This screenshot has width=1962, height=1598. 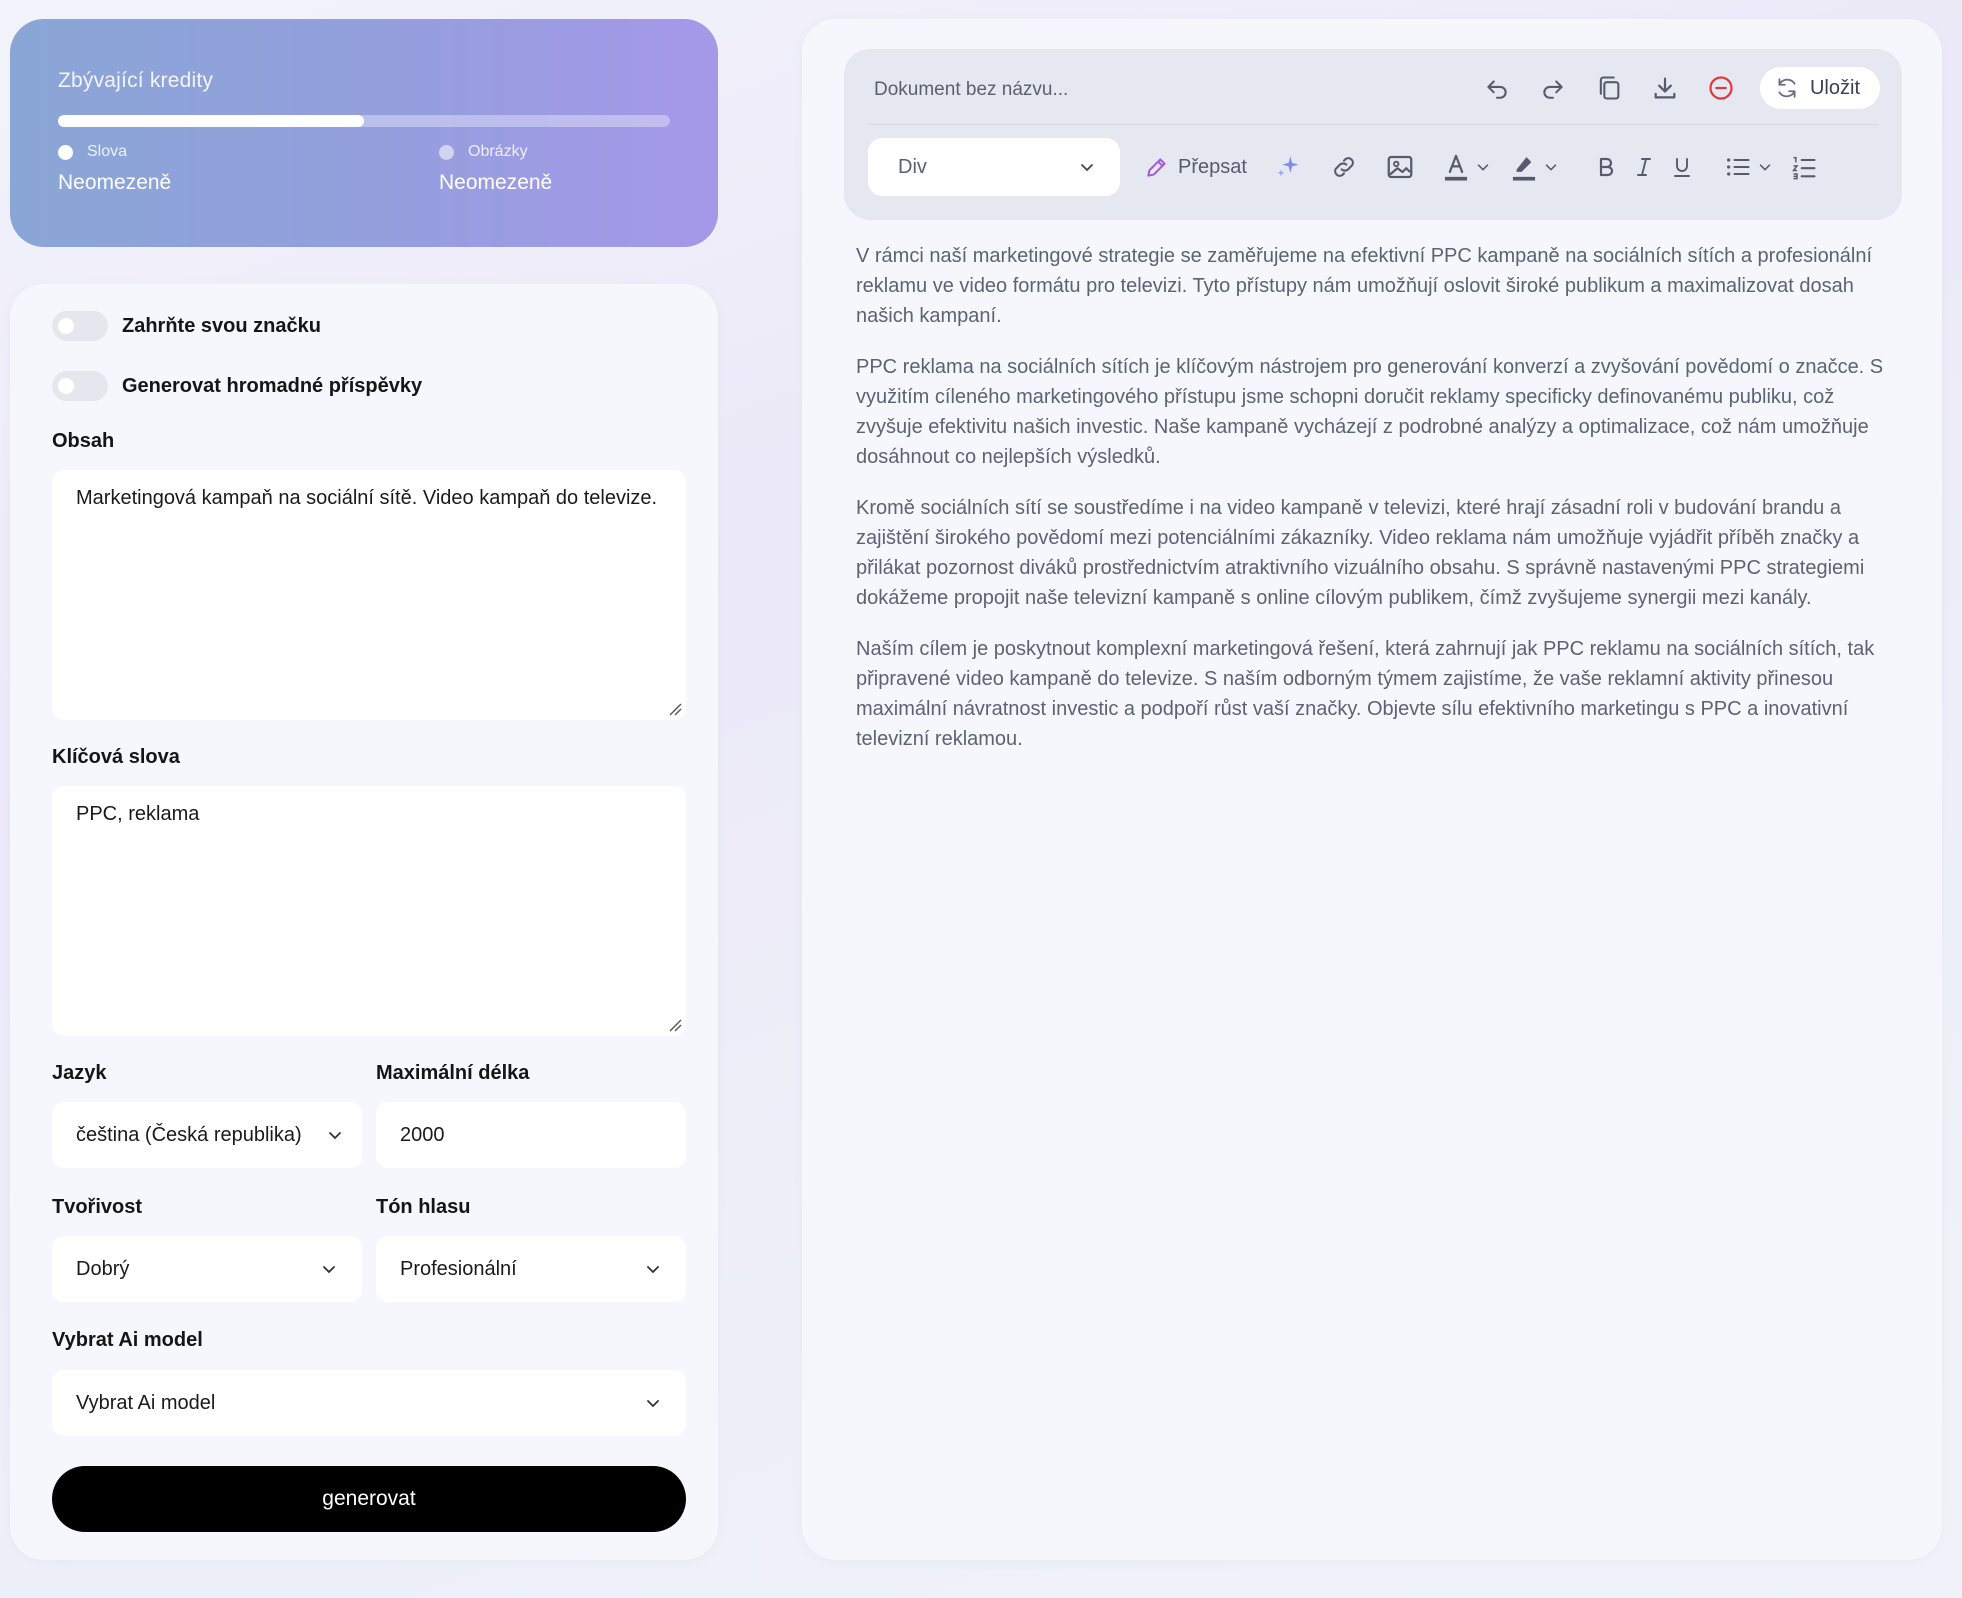 What do you see at coordinates (114, 169) in the screenshot?
I see `credits-words: Slova Neomezeně` at bounding box center [114, 169].